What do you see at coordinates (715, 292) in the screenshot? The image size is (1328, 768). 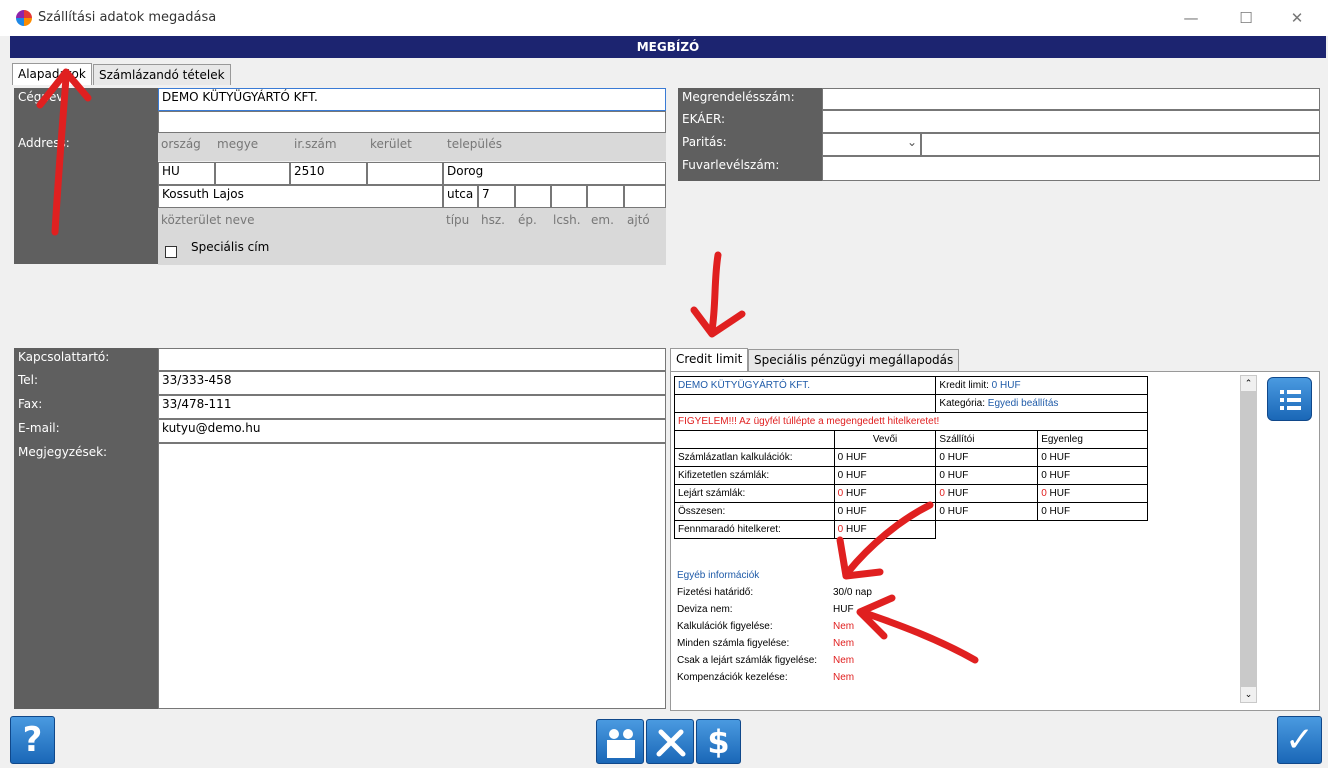 I see `annotation-arrow-down` at bounding box center [715, 292].